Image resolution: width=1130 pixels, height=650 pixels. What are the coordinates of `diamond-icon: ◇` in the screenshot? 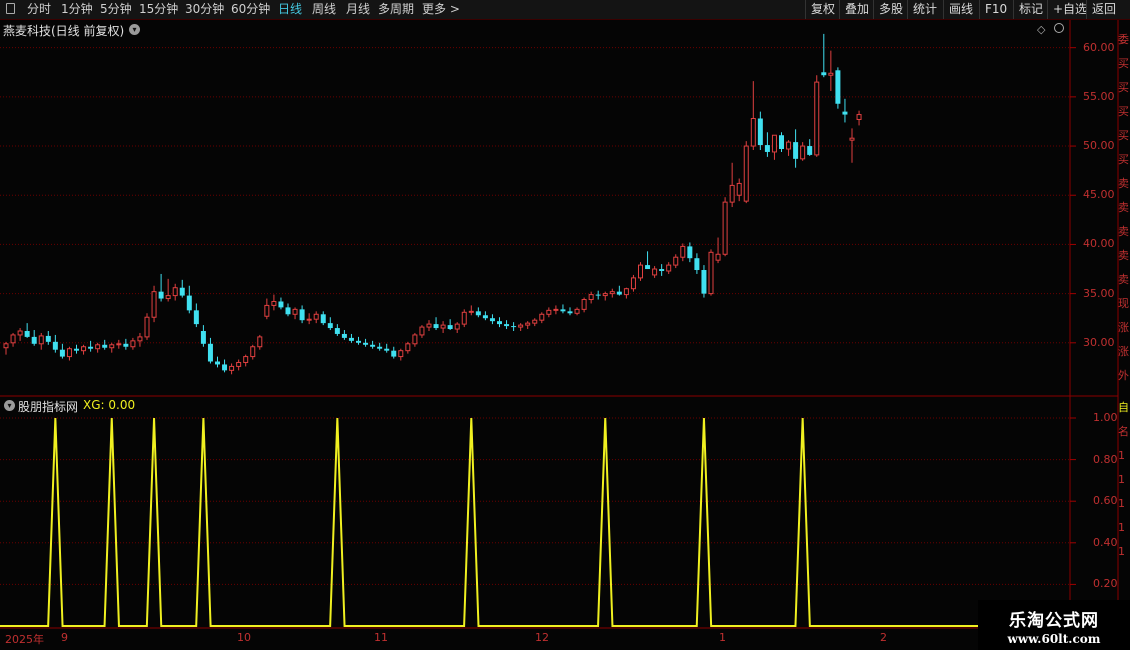 It's located at (1041, 29).